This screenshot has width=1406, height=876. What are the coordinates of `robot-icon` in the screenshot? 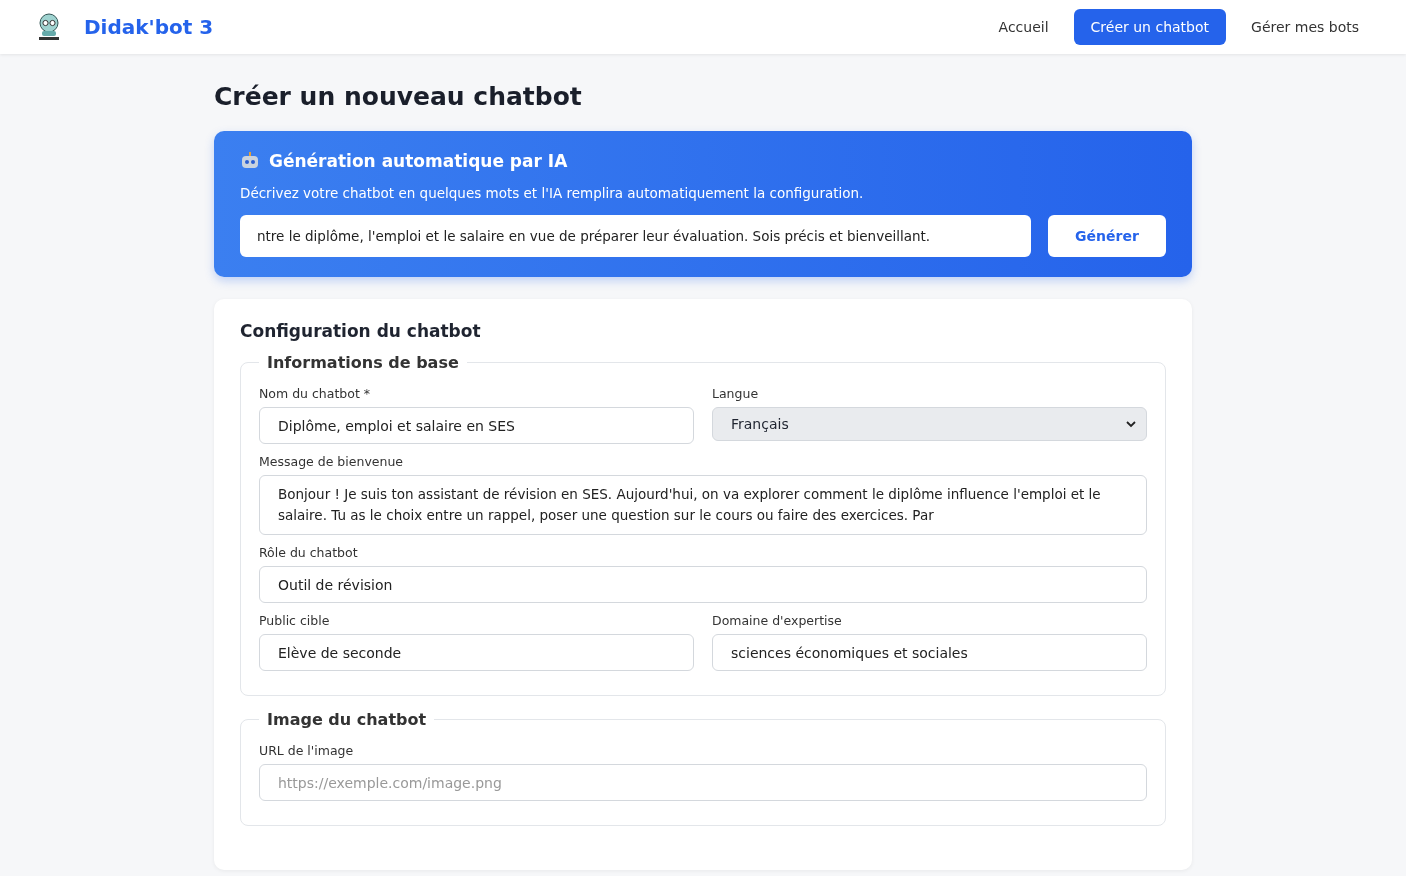 It's located at (250, 161).